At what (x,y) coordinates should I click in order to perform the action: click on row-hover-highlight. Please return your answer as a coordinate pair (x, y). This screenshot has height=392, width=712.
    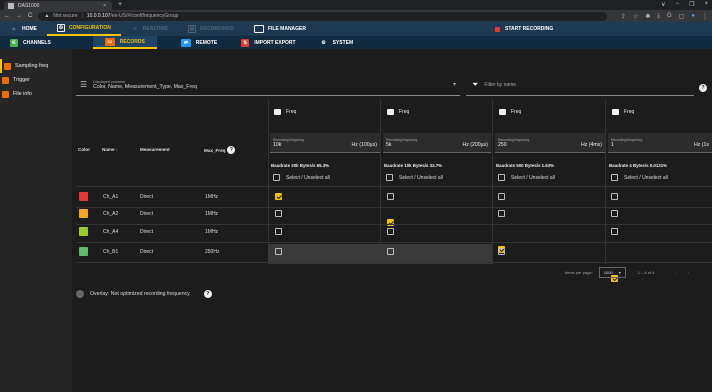
    Looking at the image, I should click on (380, 254).